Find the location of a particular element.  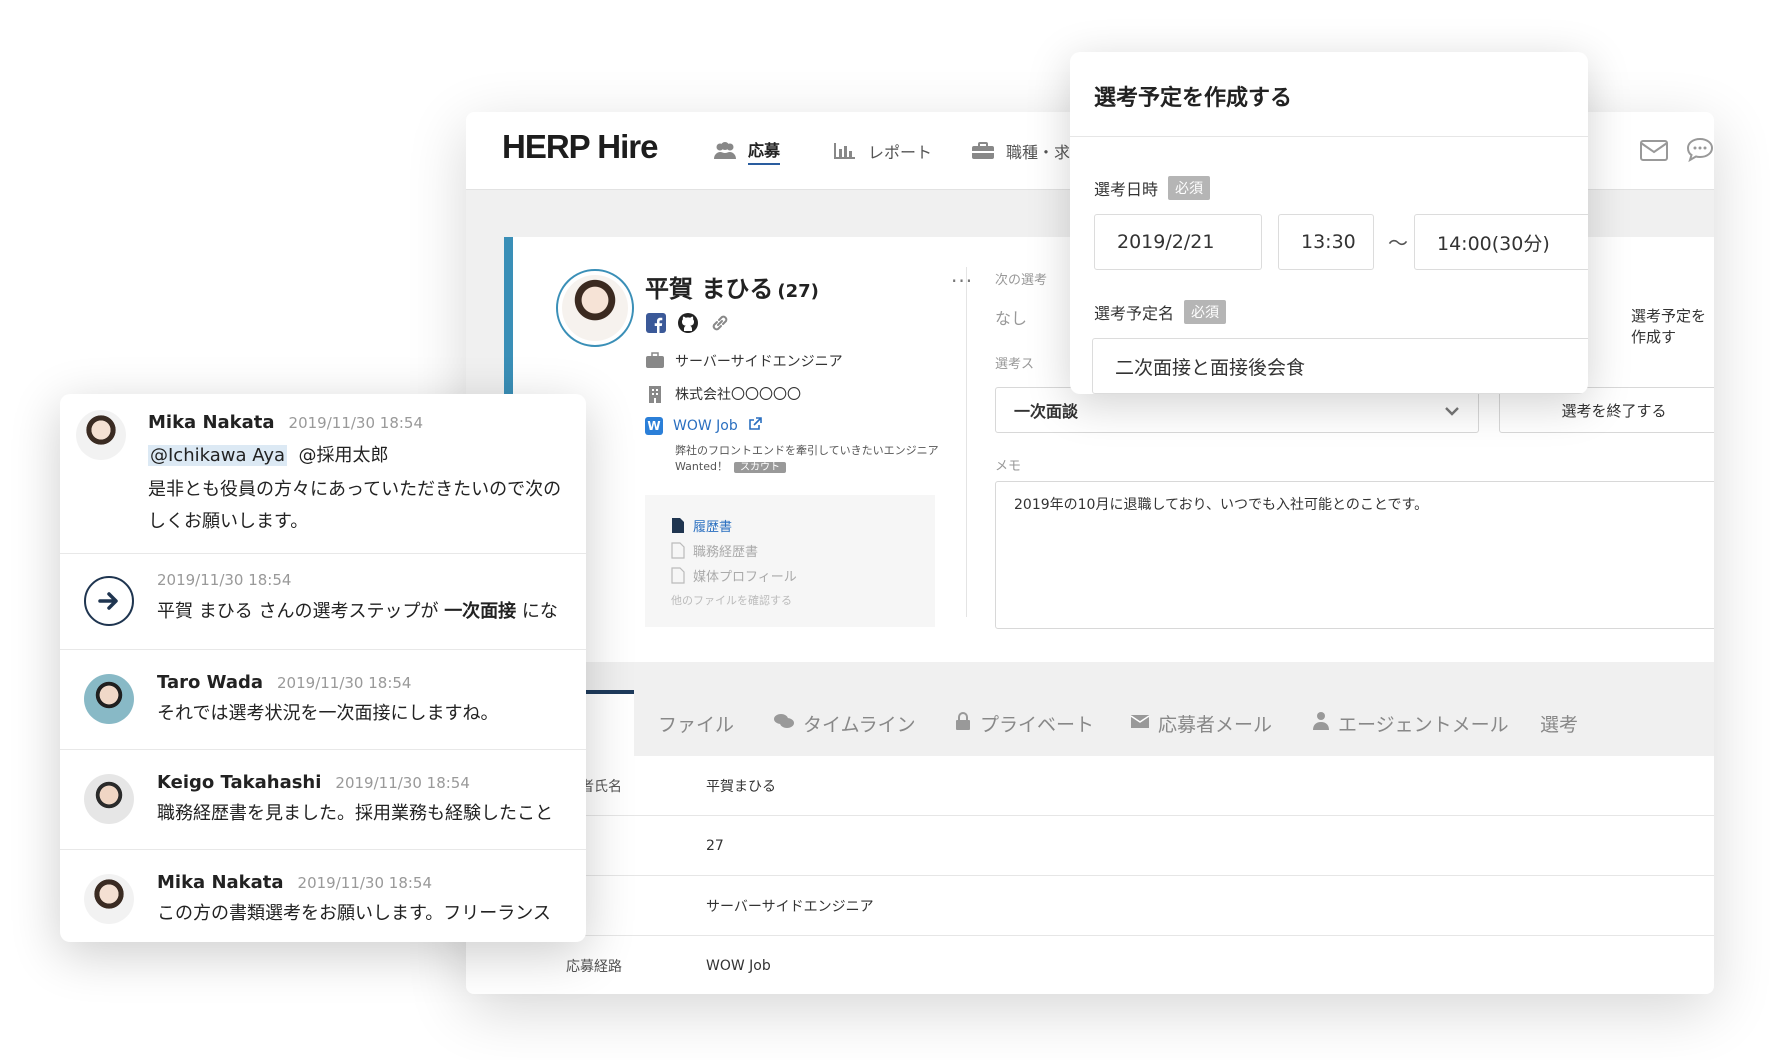

comment-line: それでは選考状況を一次面接にしますね。 is located at coordinates (328, 713).